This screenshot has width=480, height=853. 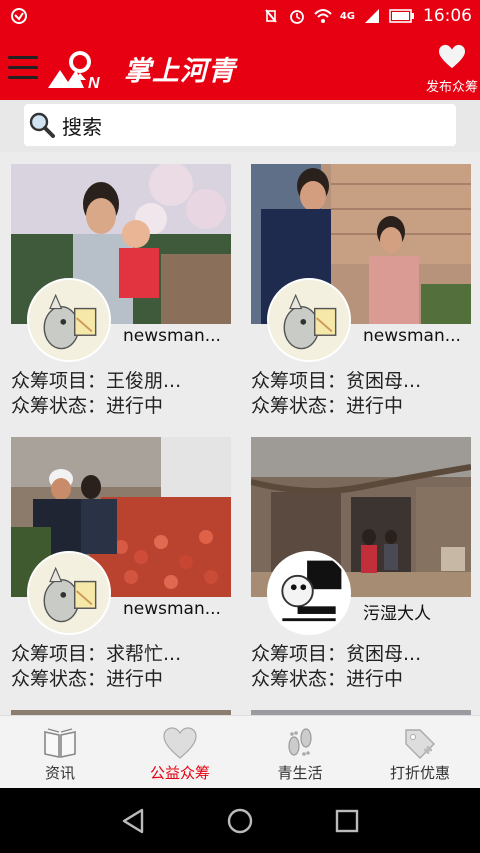 I want to click on tab-discounts: 打折优惠, so click(x=420, y=752).